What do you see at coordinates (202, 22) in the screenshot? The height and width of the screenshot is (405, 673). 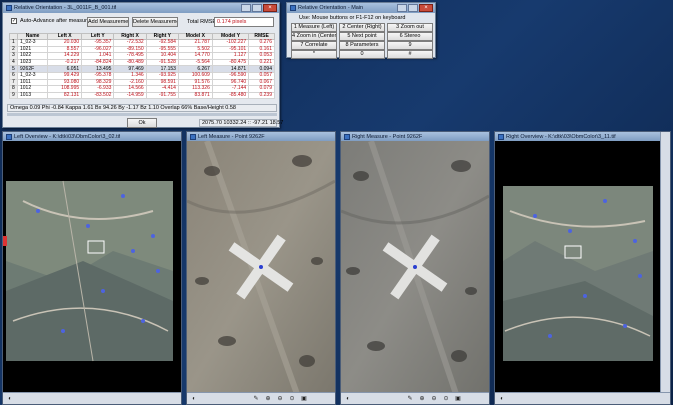 I see `total-rmse-label: Total RMSE:` at bounding box center [202, 22].